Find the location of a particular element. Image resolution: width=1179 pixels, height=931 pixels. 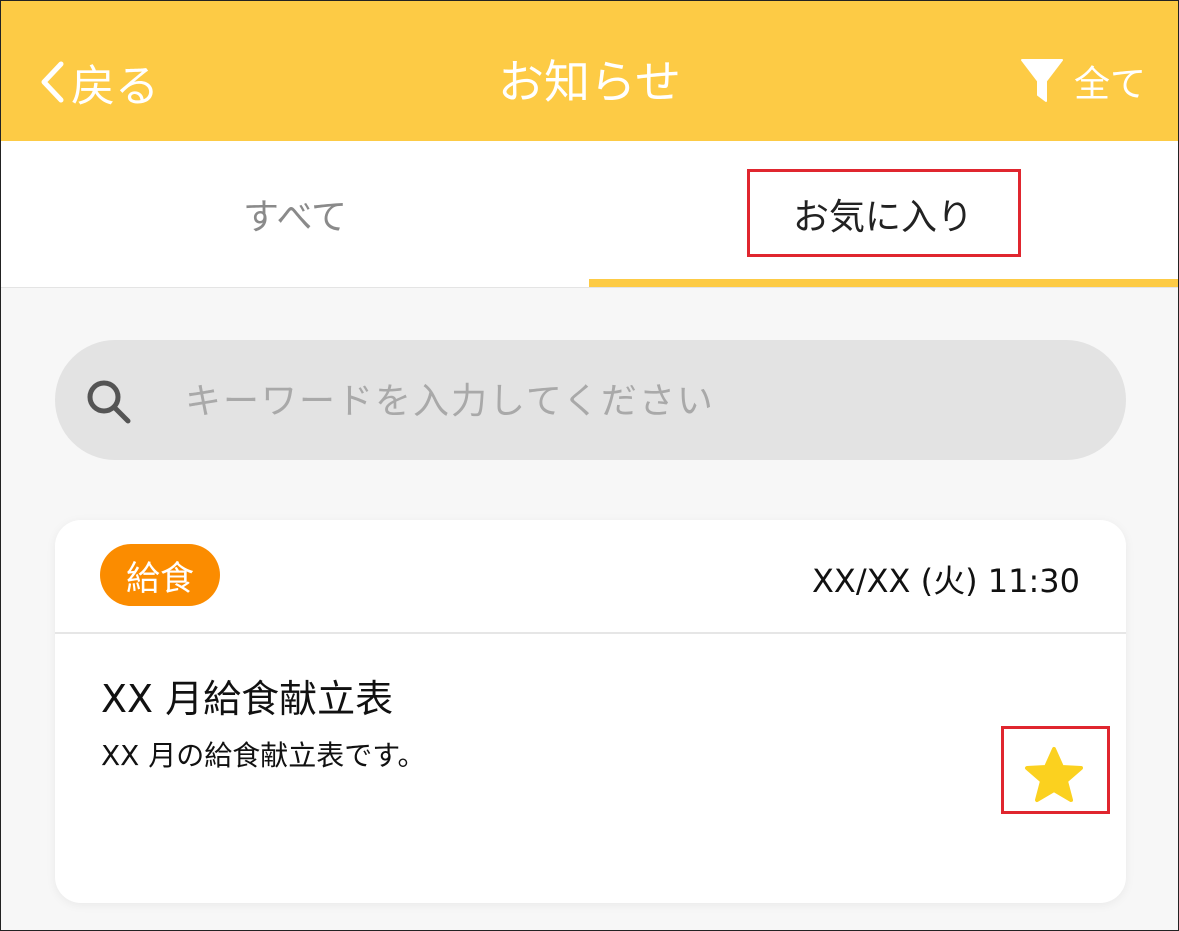

tab-favorites: お気に入り is located at coordinates (883, 214).